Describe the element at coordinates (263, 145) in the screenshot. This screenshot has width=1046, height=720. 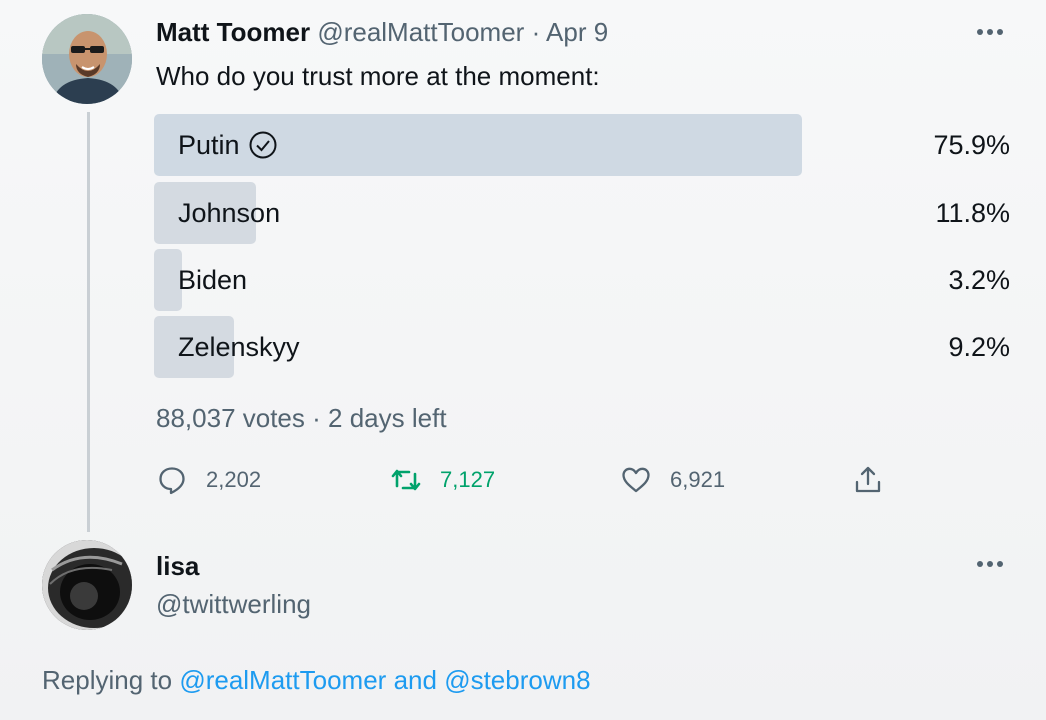
I see `checkmark-circle-icon` at that location.